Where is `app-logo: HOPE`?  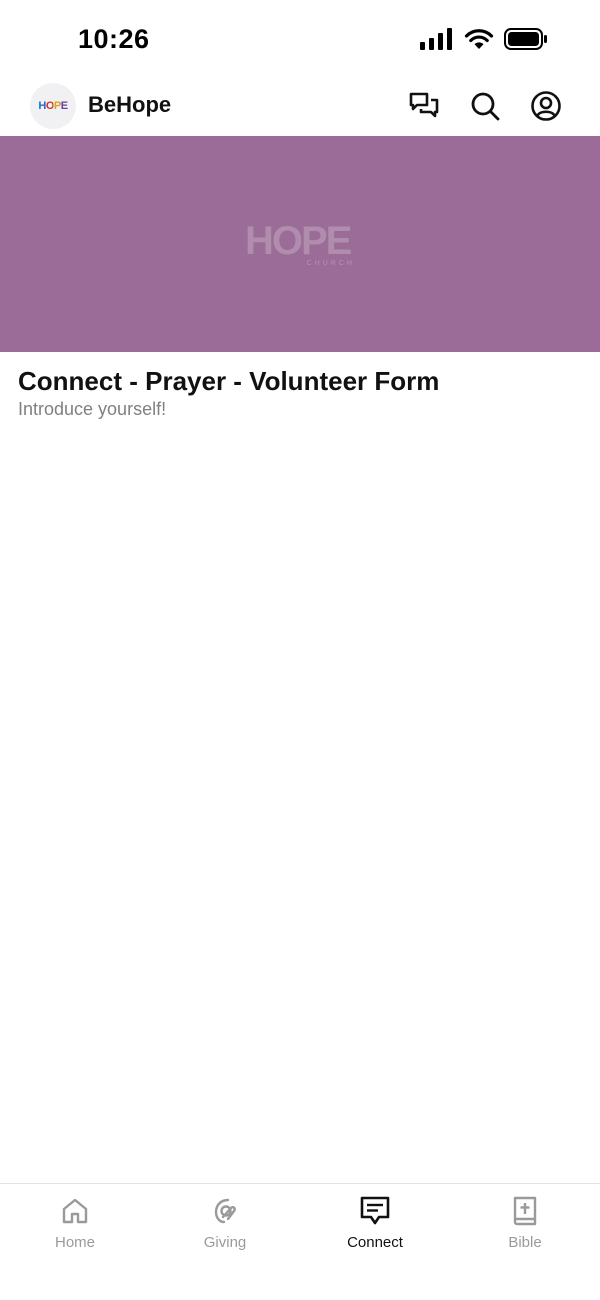
app-logo: HOPE is located at coordinates (53, 106).